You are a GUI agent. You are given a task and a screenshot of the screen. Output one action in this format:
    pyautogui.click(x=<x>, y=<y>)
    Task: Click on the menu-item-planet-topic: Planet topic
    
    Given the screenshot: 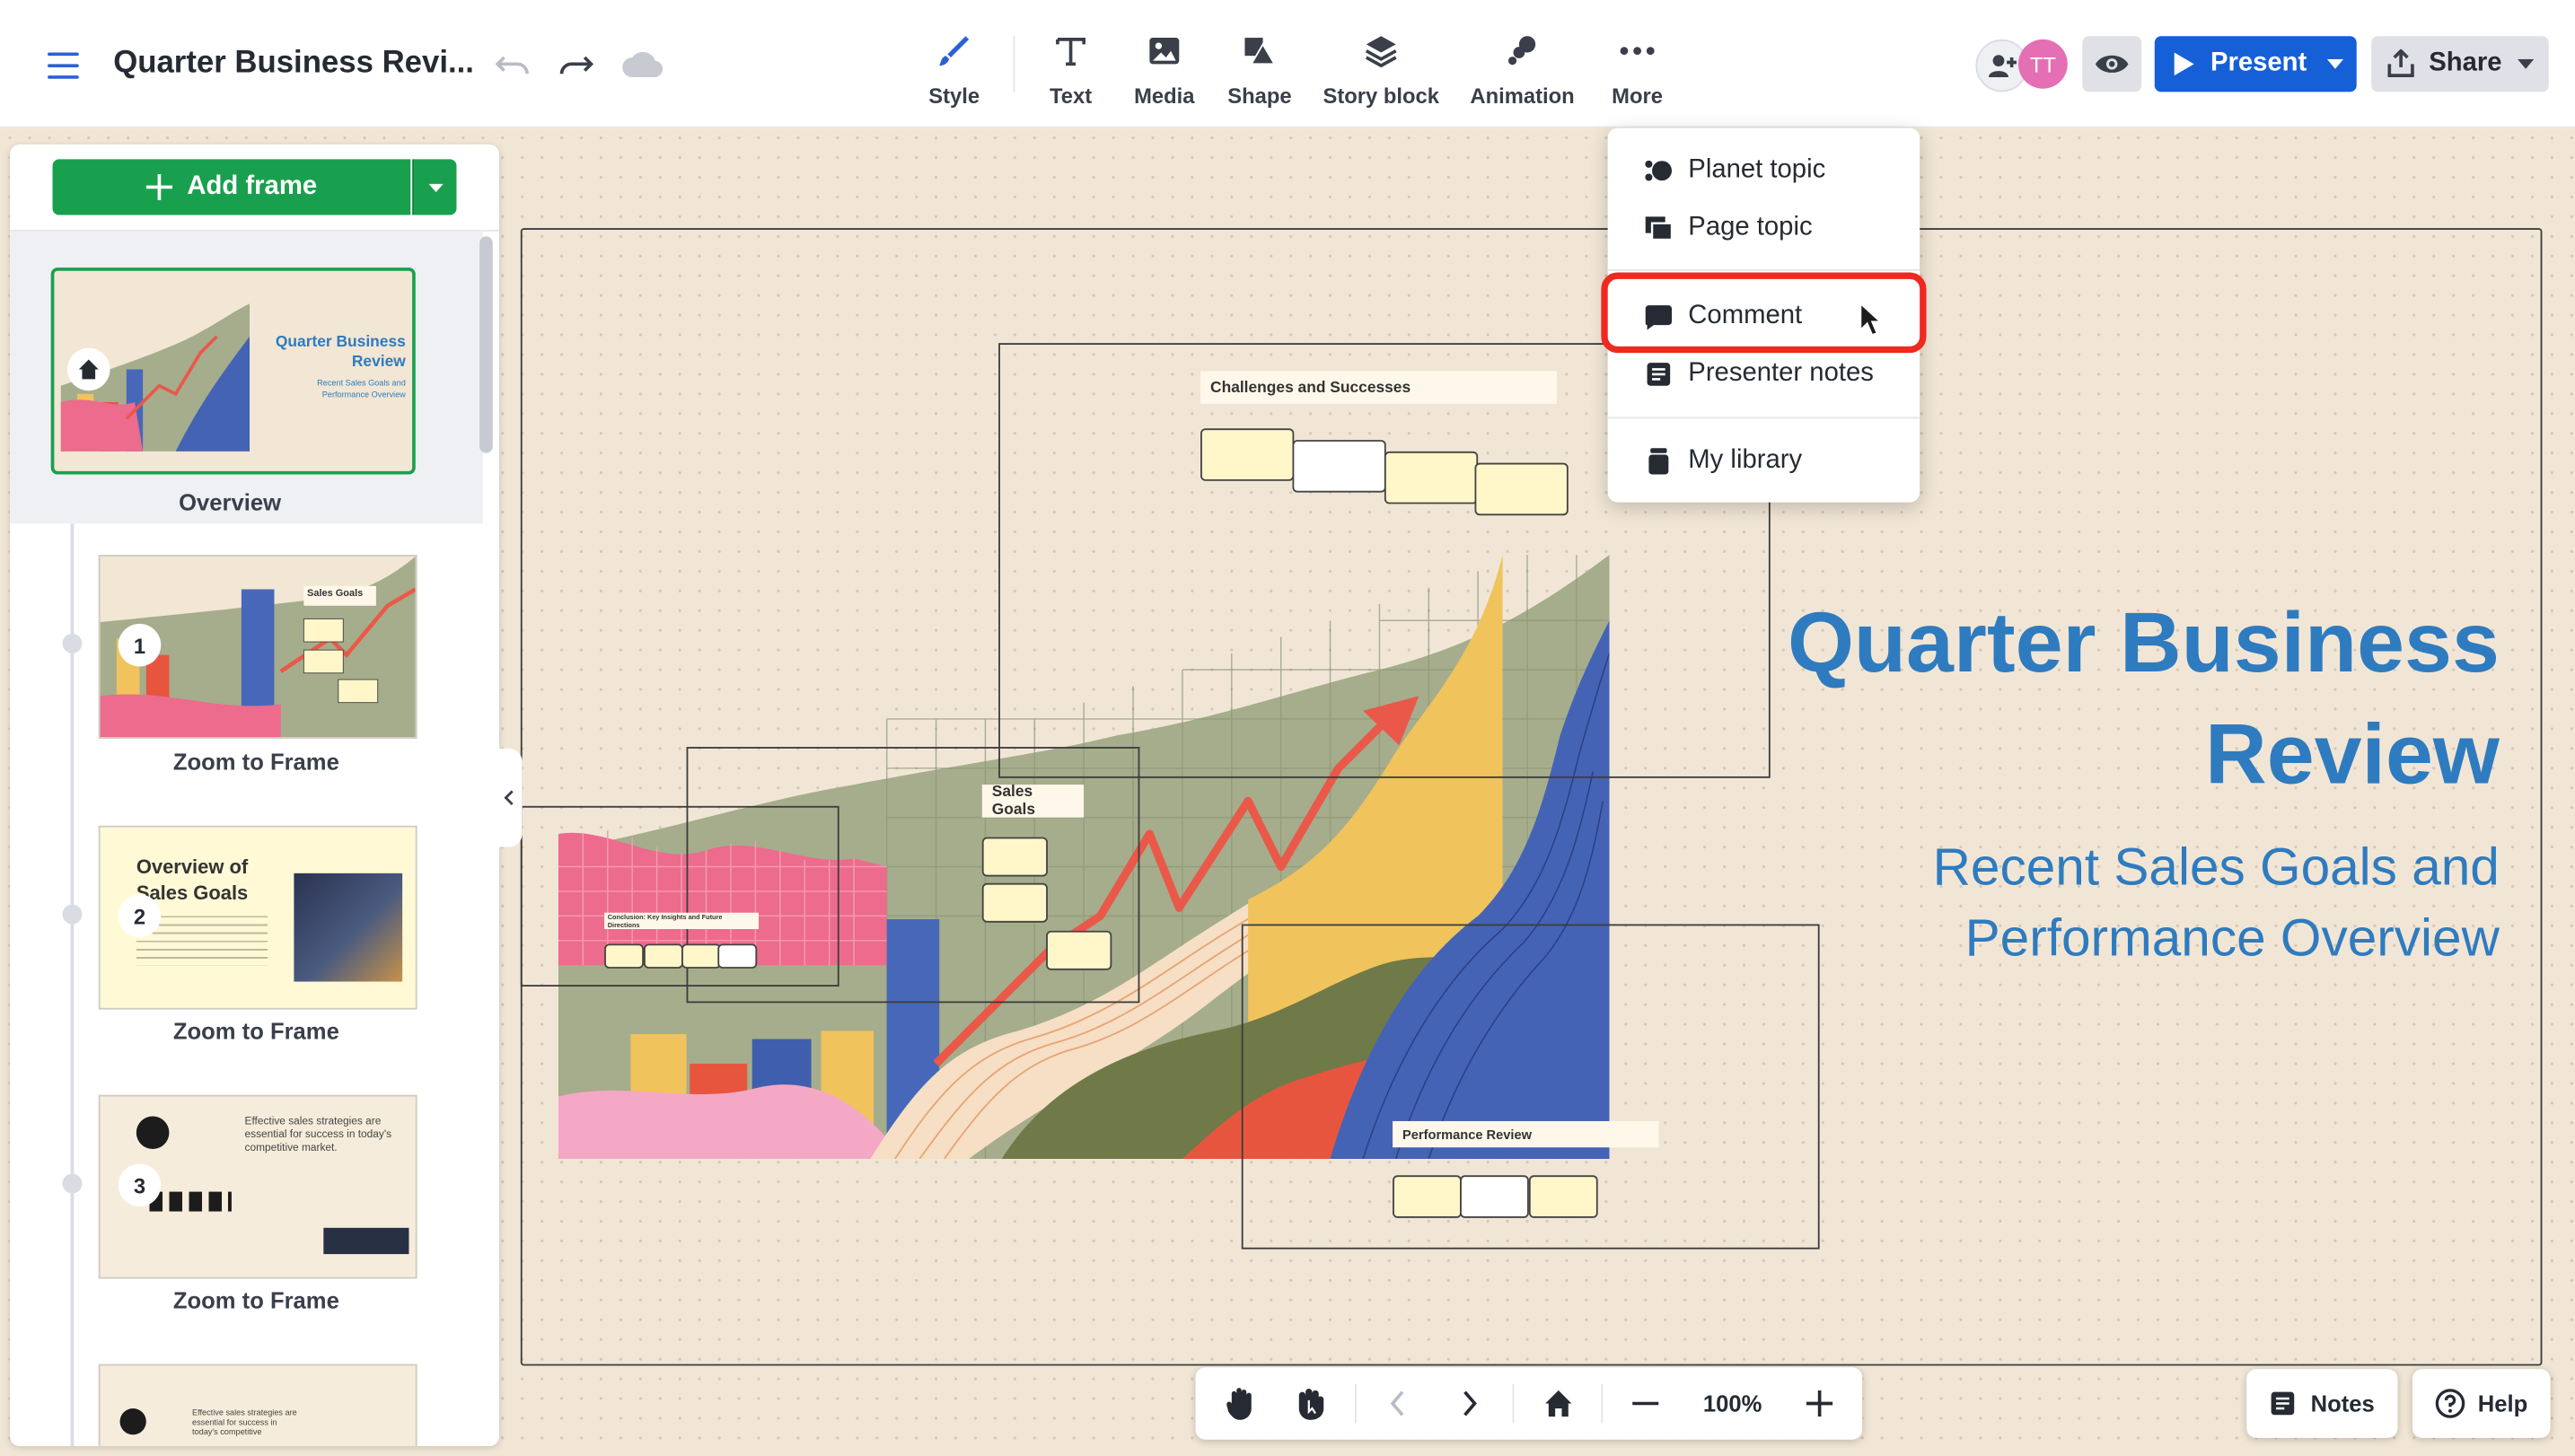 What is the action you would take?
    pyautogui.click(x=1764, y=171)
    